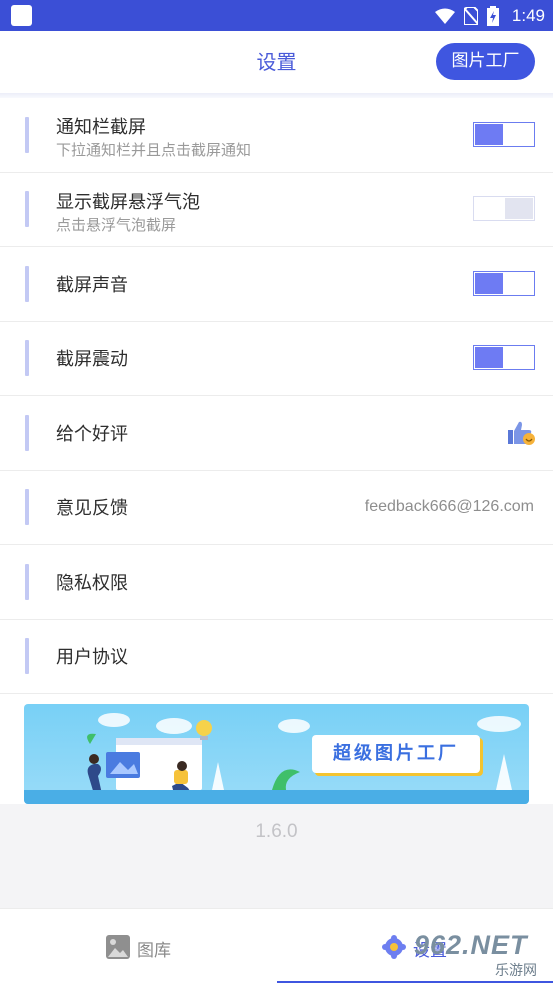 Image resolution: width=553 pixels, height=983 pixels. I want to click on setting-label: 隐私权限, so click(92, 583).